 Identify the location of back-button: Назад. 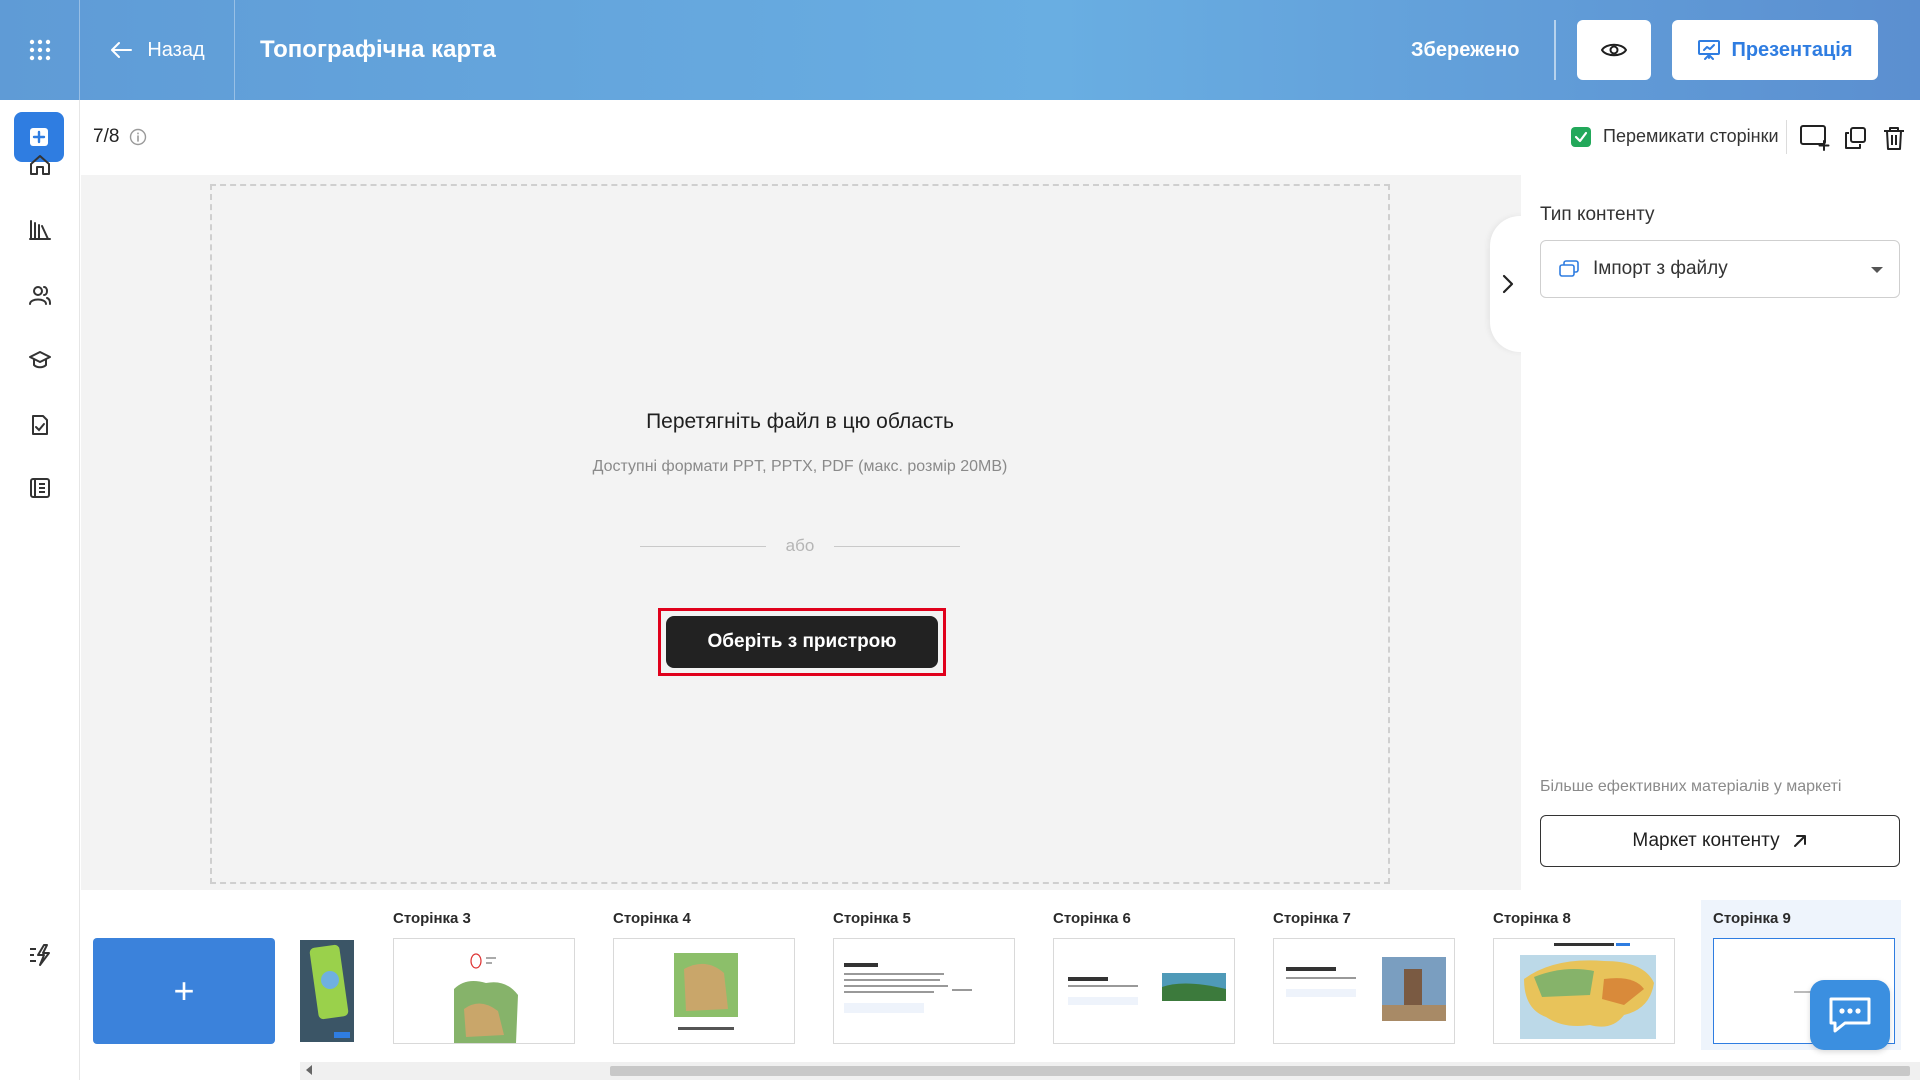
(157, 50).